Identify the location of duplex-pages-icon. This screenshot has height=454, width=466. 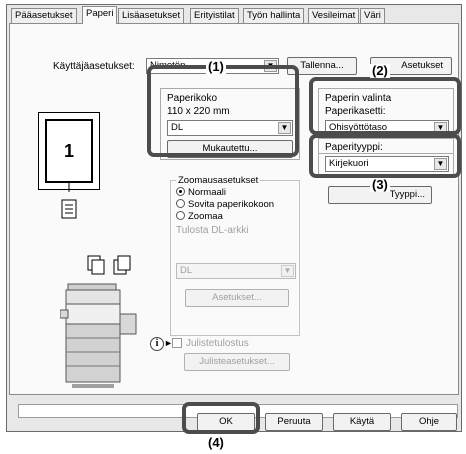
(111, 265).